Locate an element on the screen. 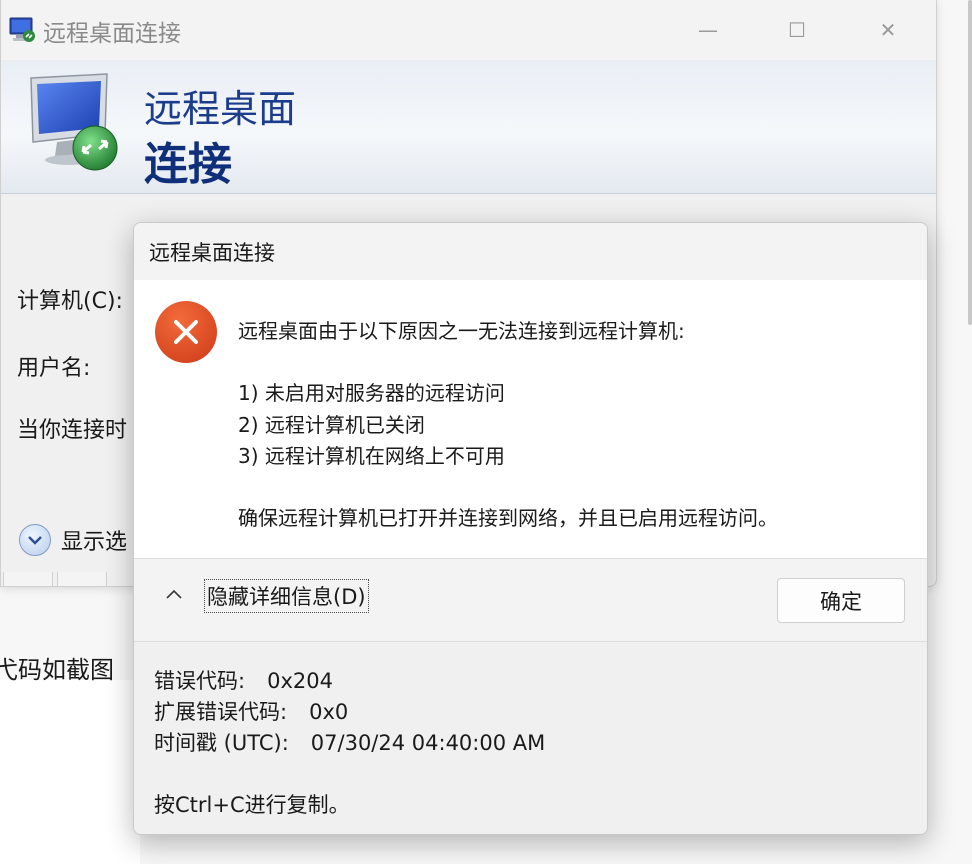 The image size is (972, 864). username-label: 用户名: is located at coordinates (54, 368).